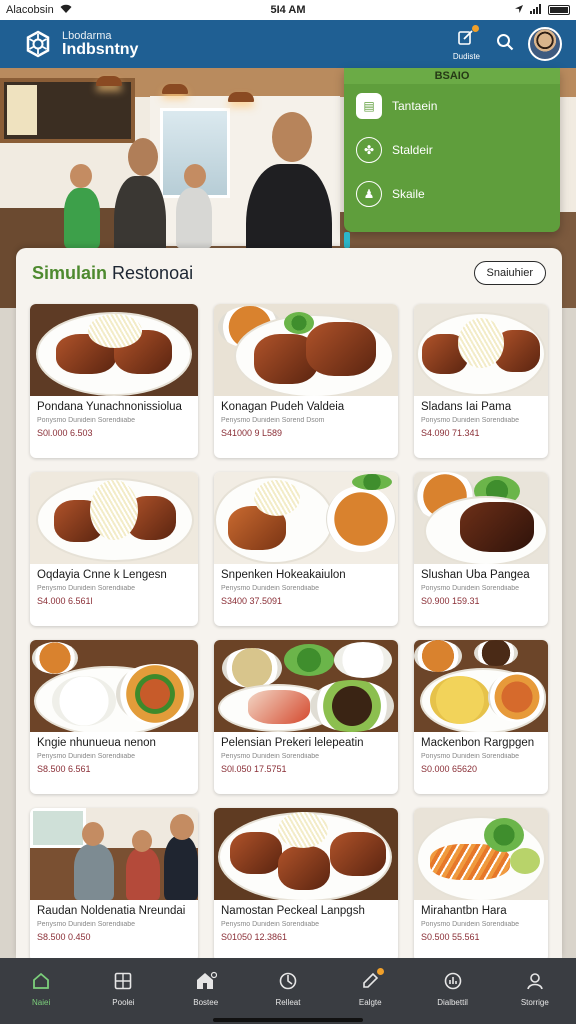  I want to click on scroll-indicator, so click(347, 240).